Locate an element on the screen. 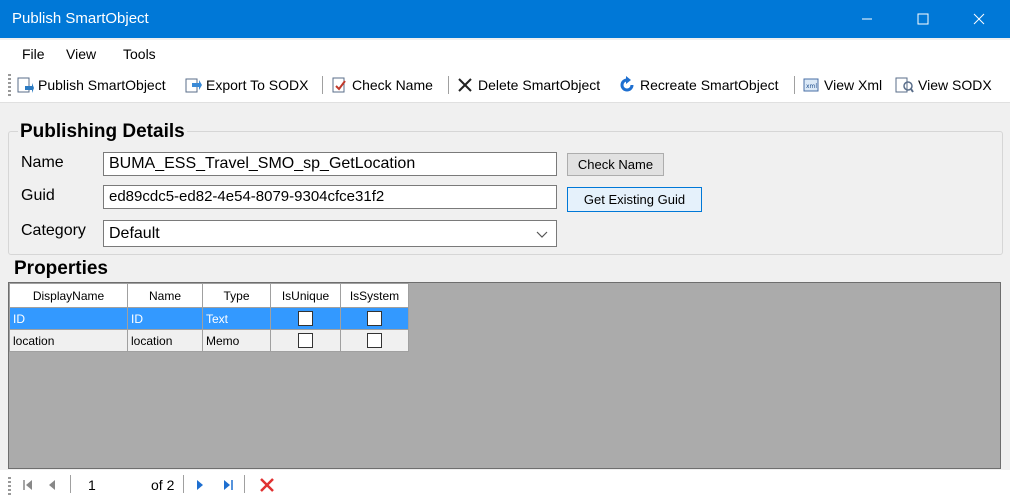 This screenshot has height=501, width=1010. column-header-issystem: IsSystem is located at coordinates (374, 295).